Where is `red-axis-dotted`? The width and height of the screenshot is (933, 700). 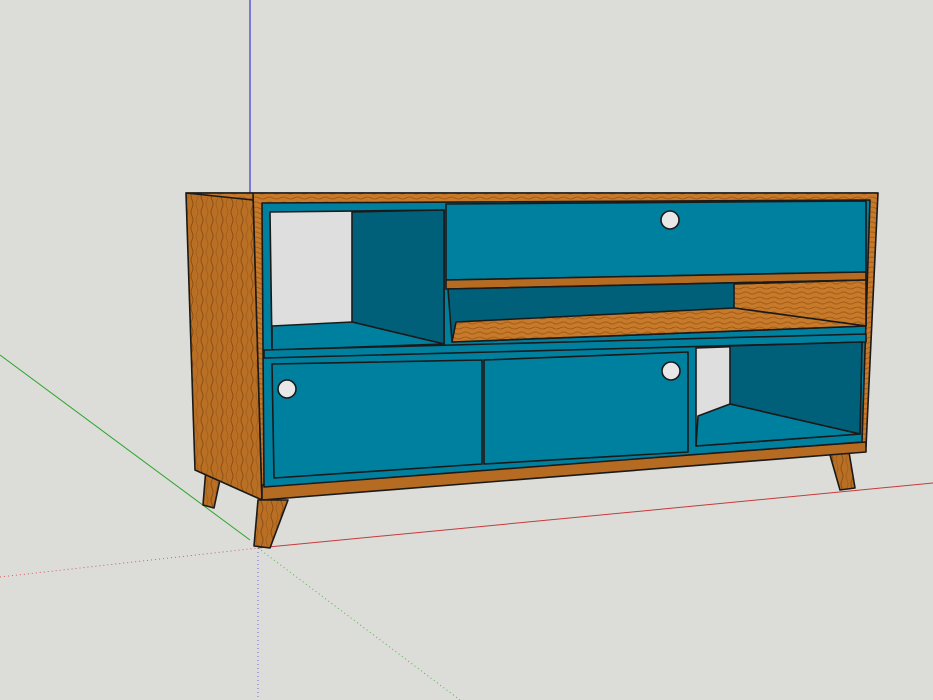
red-axis-dotted is located at coordinates (129, 562).